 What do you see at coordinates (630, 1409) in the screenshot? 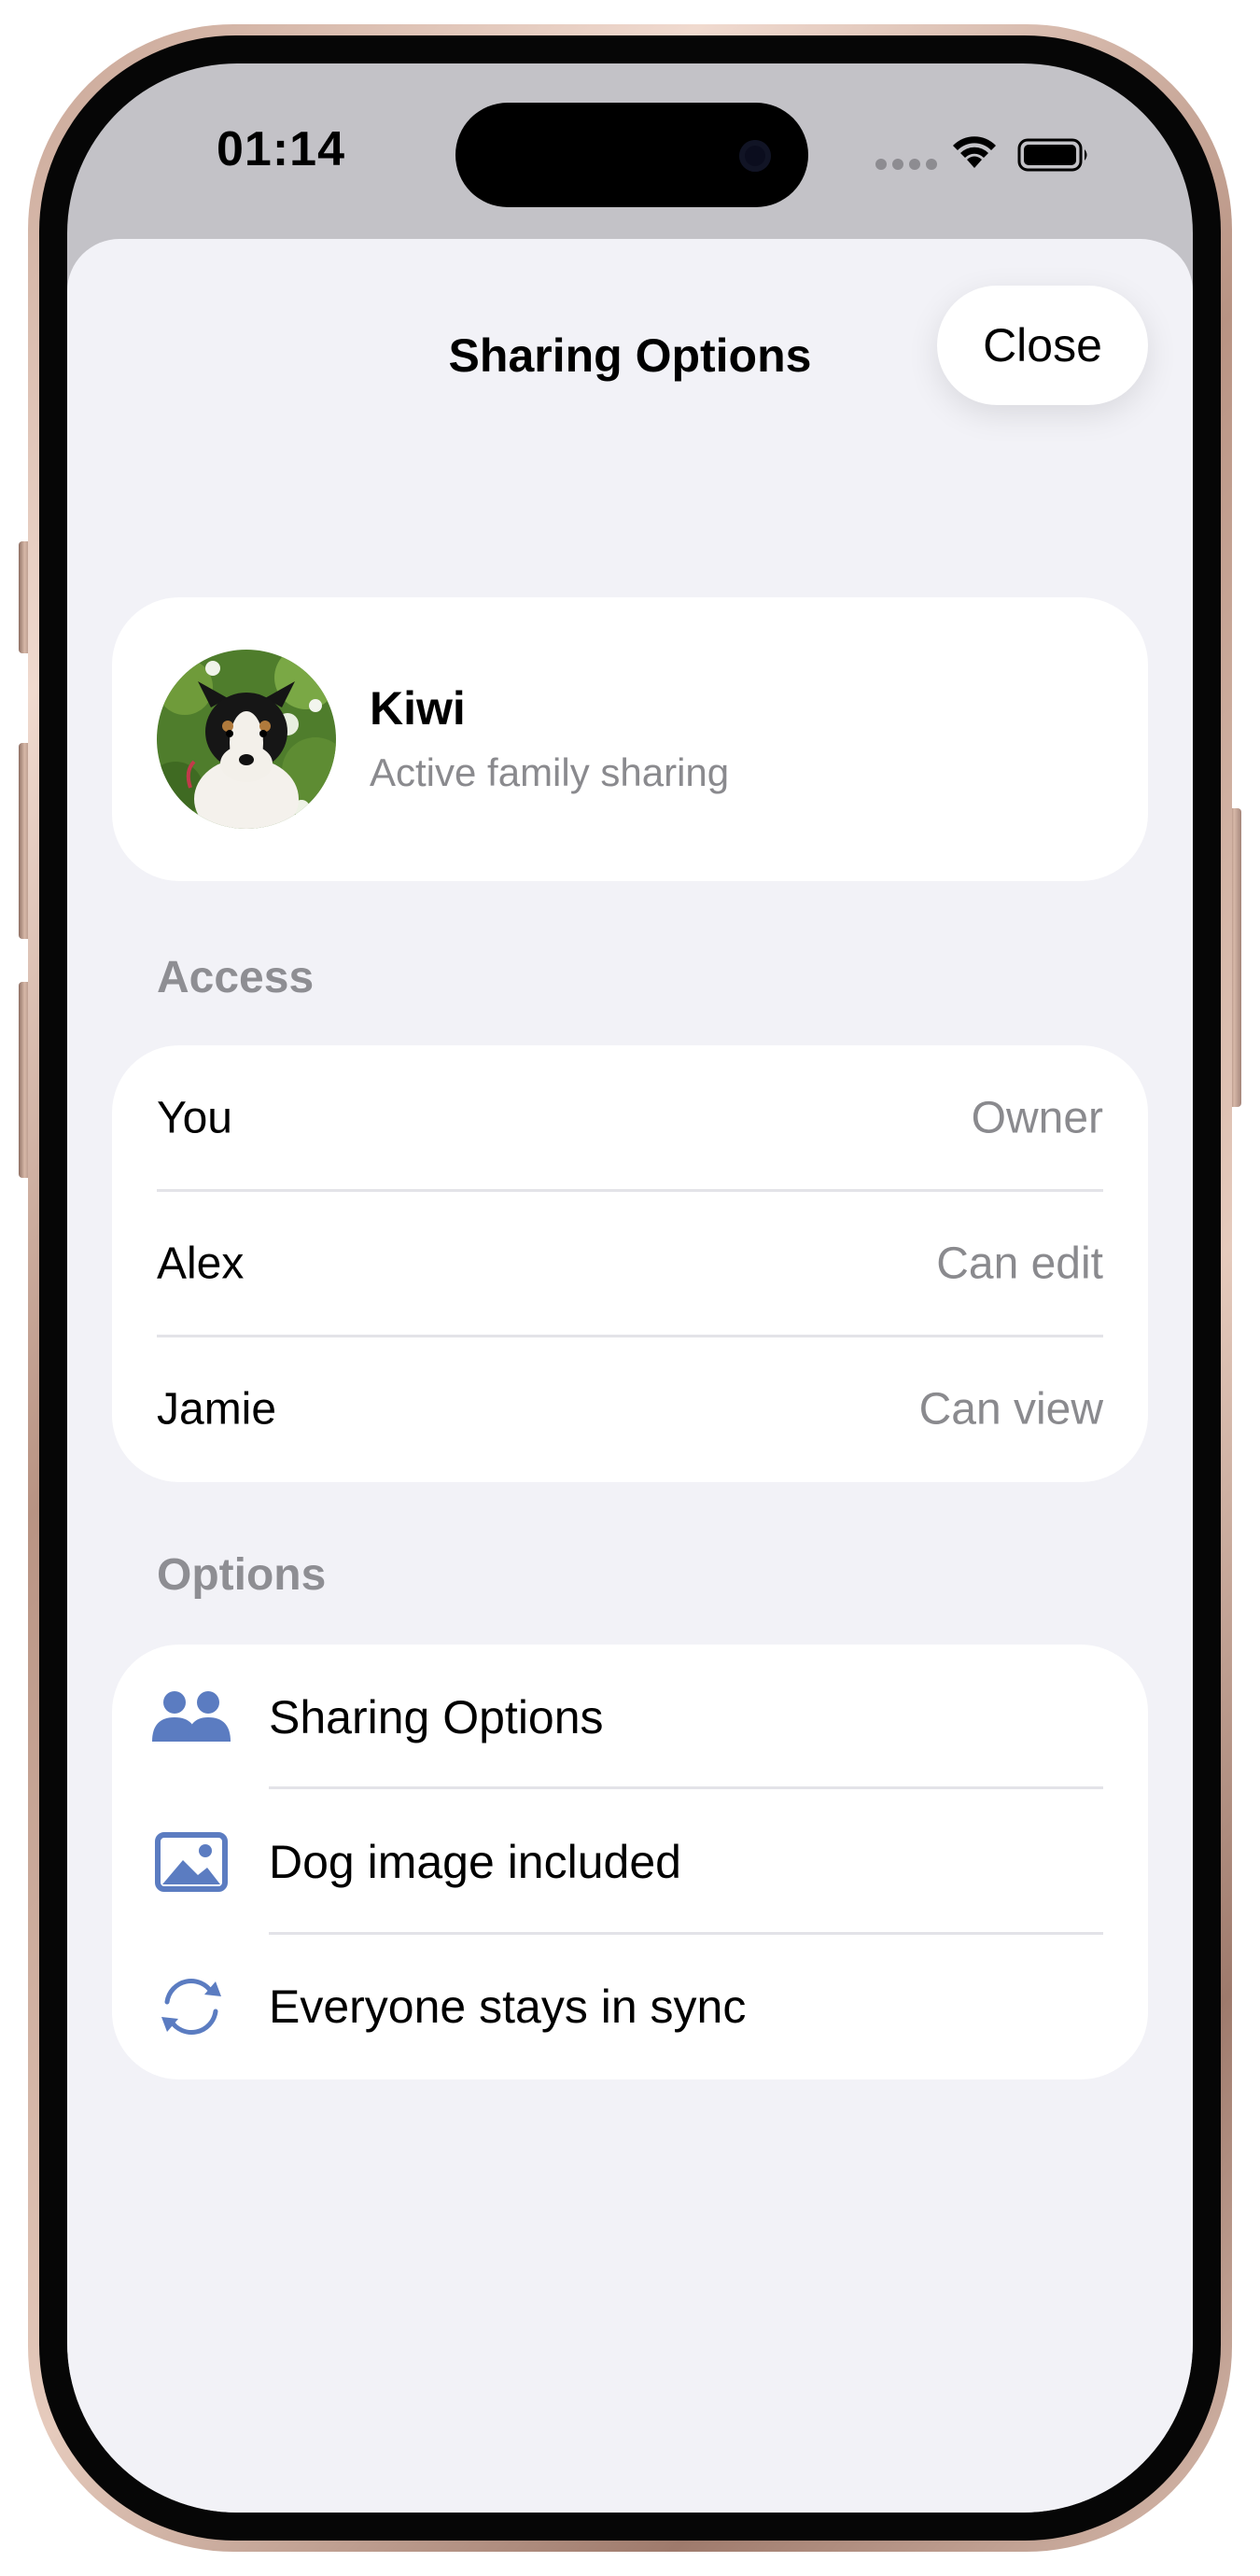
I see `access-row-jamie: Jamie Can view` at bounding box center [630, 1409].